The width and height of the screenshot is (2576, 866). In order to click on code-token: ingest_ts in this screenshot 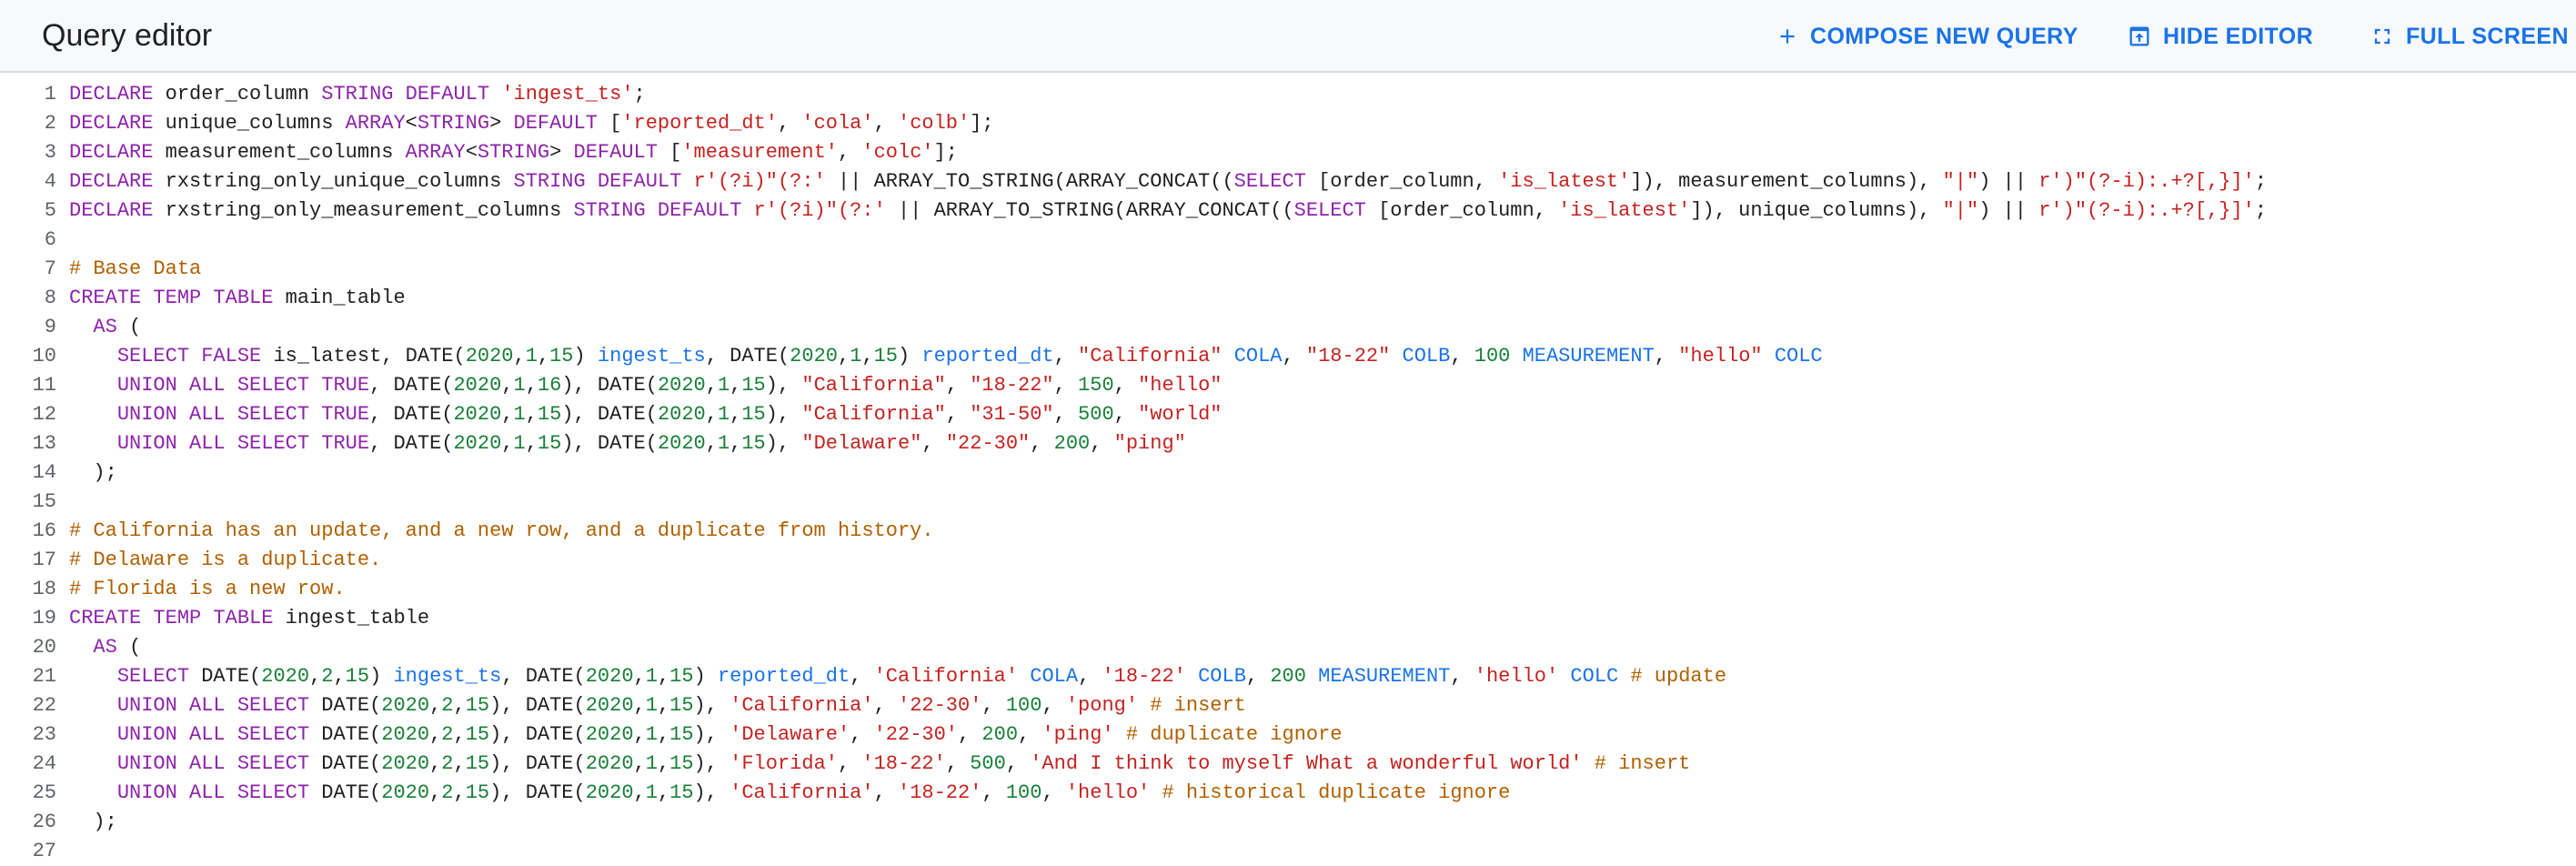, I will do `click(651, 356)`.